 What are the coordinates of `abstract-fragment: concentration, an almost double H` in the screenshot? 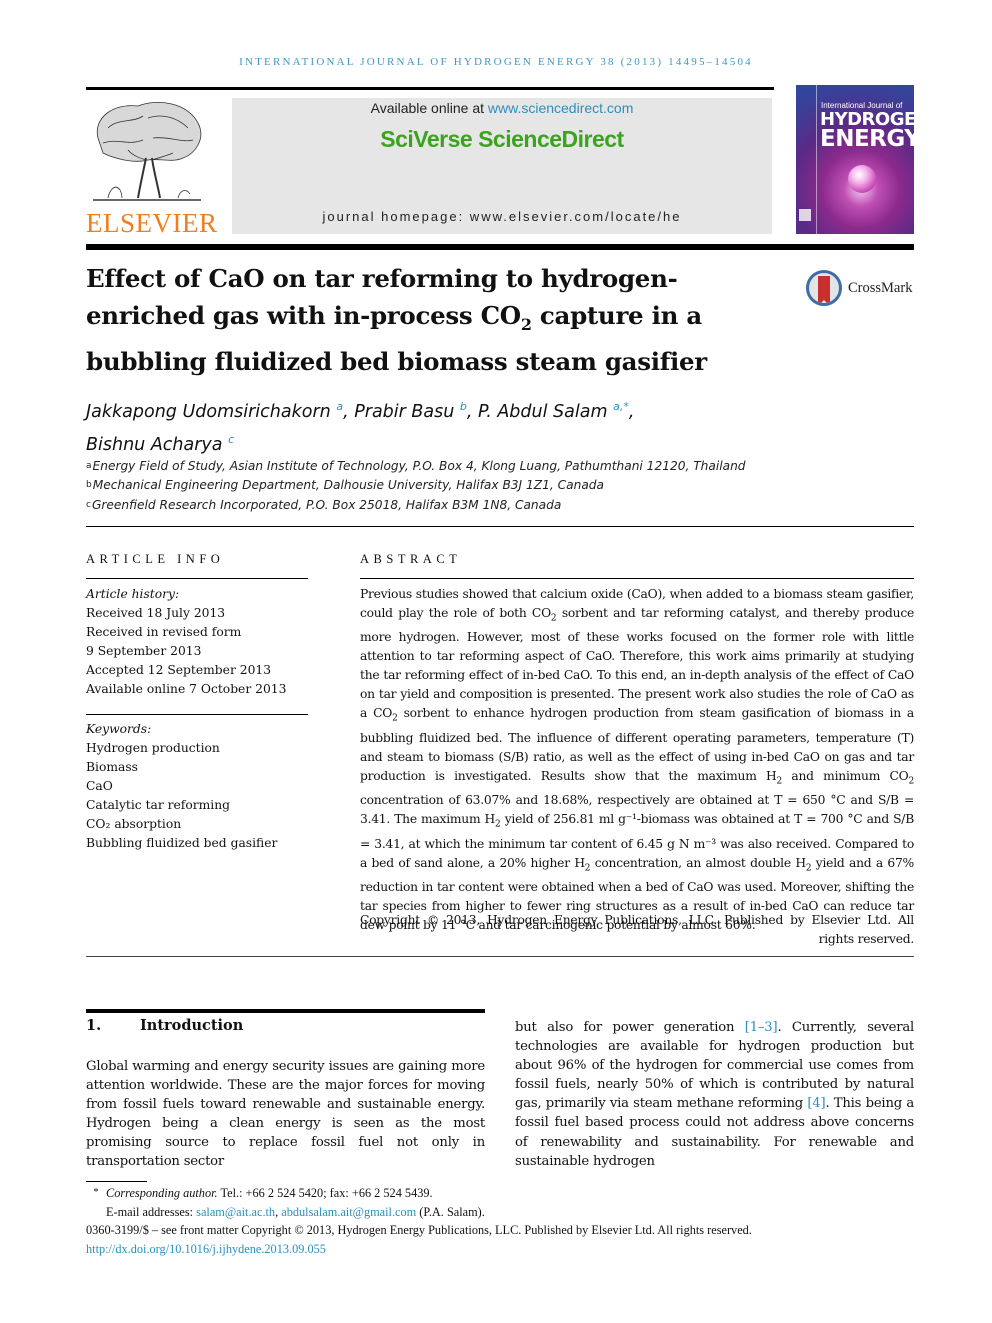 It's located at (698, 862).